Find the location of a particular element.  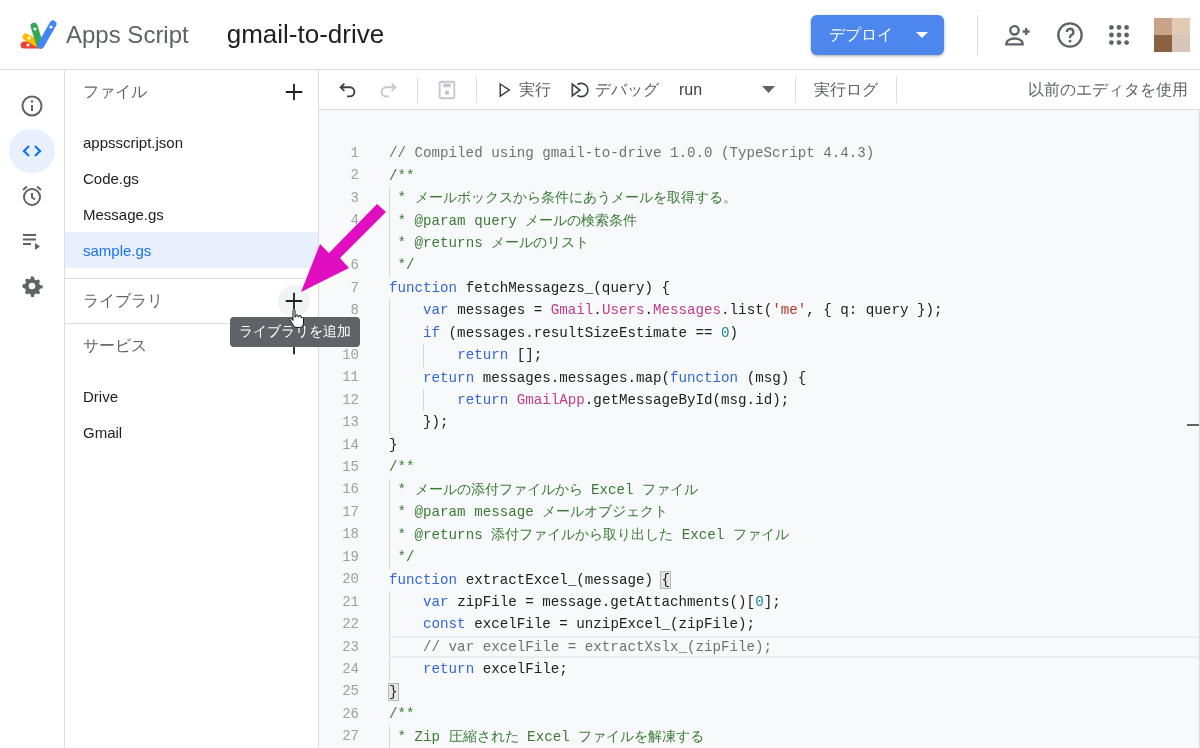

function-select: run is located at coordinates (727, 89).